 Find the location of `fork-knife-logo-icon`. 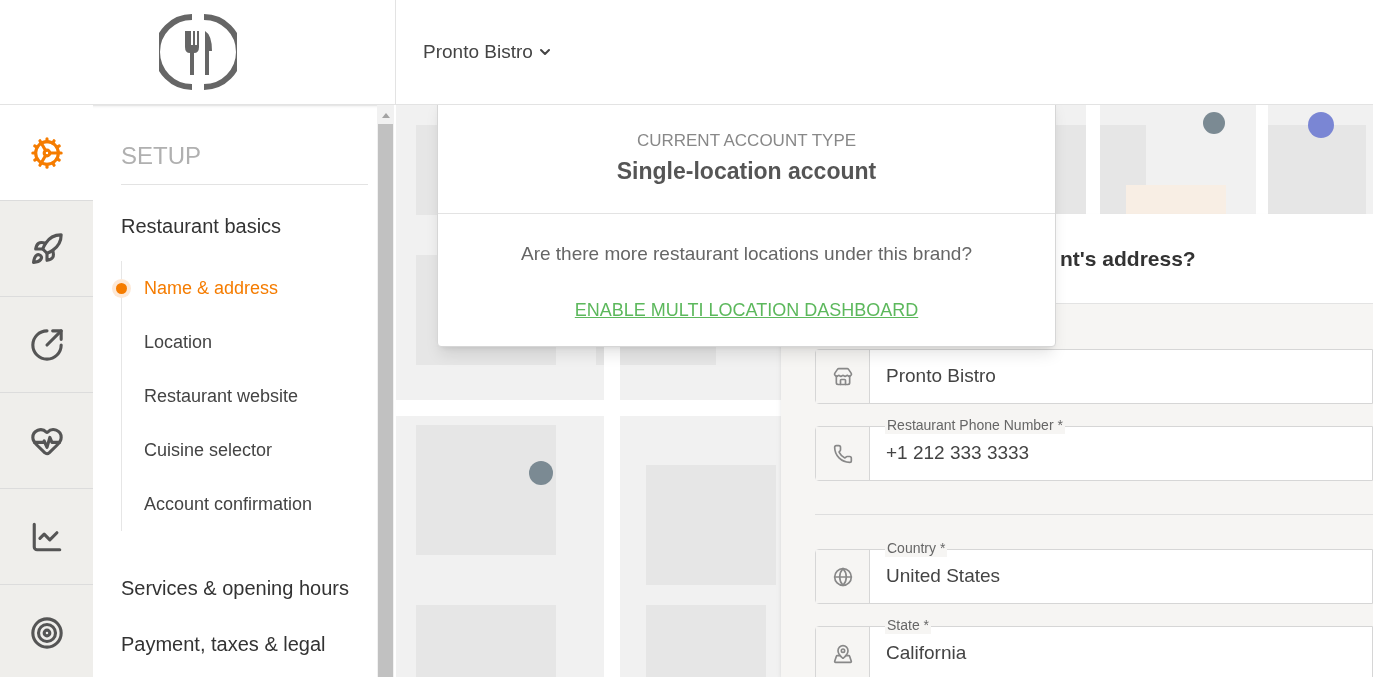

fork-knife-logo-icon is located at coordinates (197, 52).